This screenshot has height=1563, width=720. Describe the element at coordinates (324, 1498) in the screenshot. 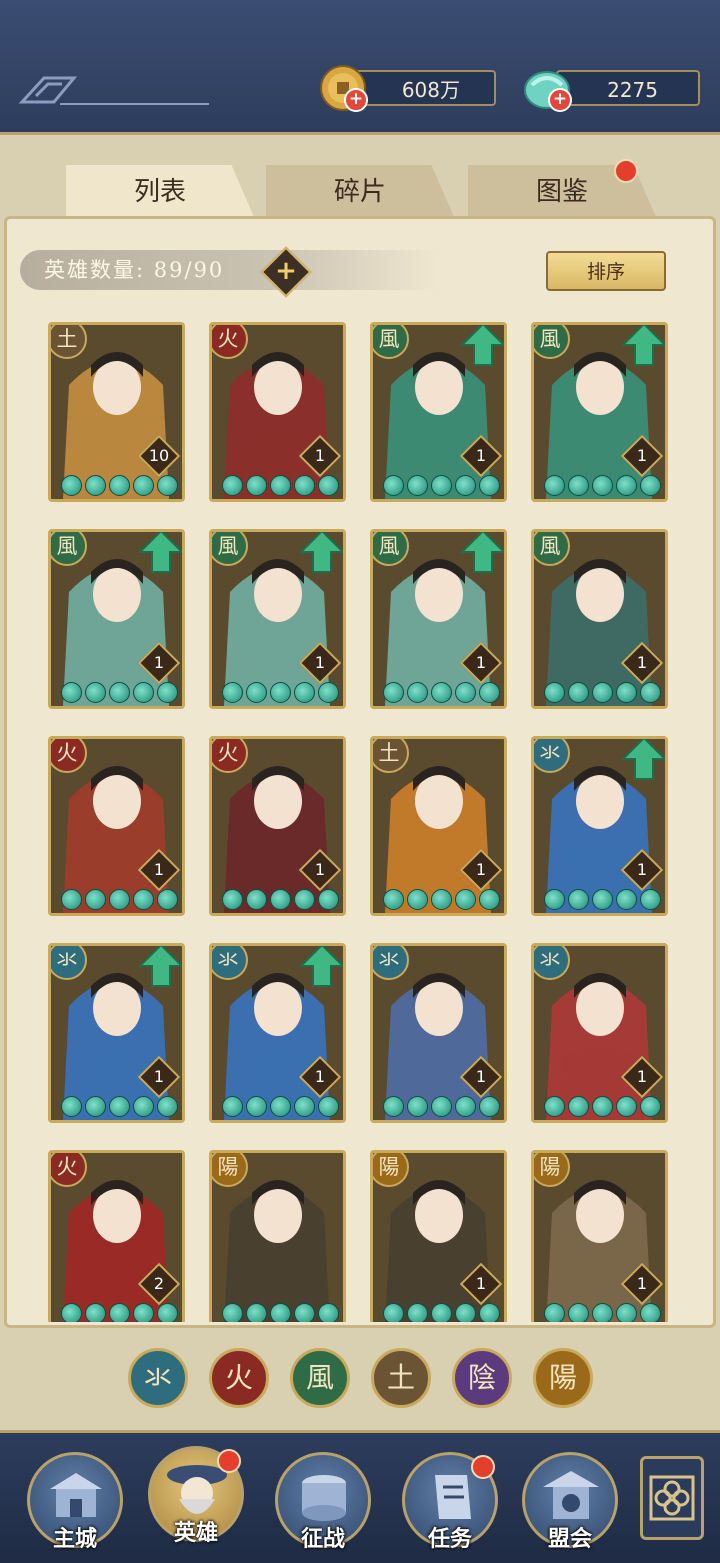

I see `drum-icon` at that location.